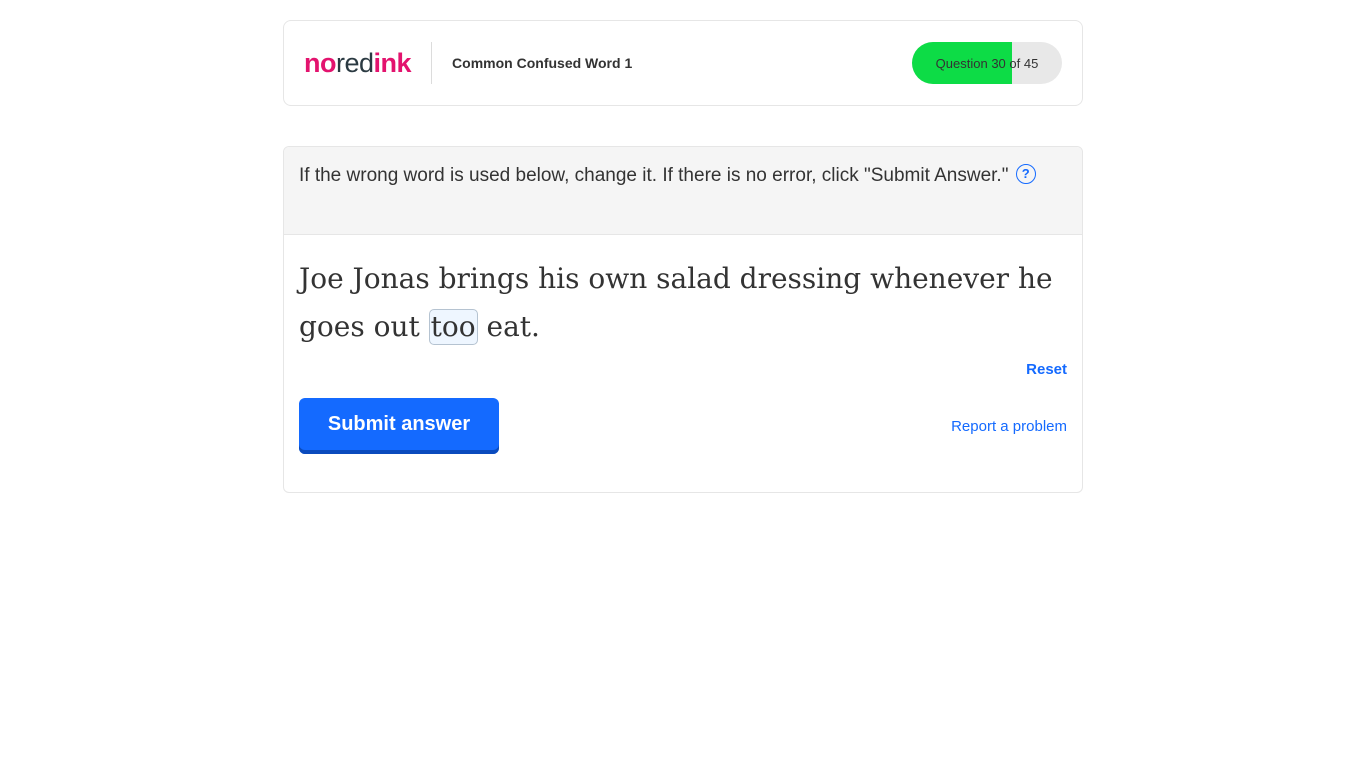 The image size is (1366, 768). Describe the element at coordinates (320, 62) in the screenshot. I see `logo-part-no: no` at that location.